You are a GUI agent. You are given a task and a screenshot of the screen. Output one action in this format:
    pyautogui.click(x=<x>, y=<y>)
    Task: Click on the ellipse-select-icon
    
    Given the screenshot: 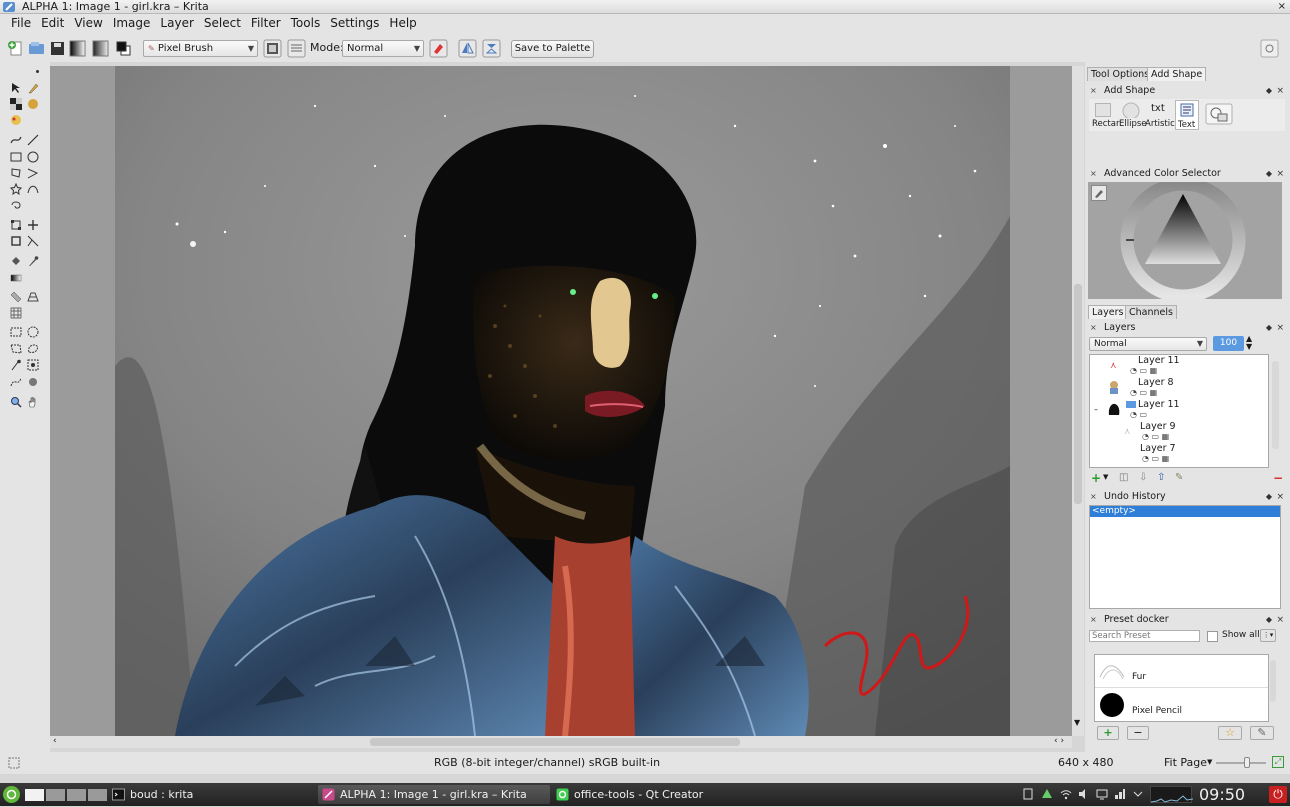 What is the action you would take?
    pyautogui.click(x=33, y=332)
    